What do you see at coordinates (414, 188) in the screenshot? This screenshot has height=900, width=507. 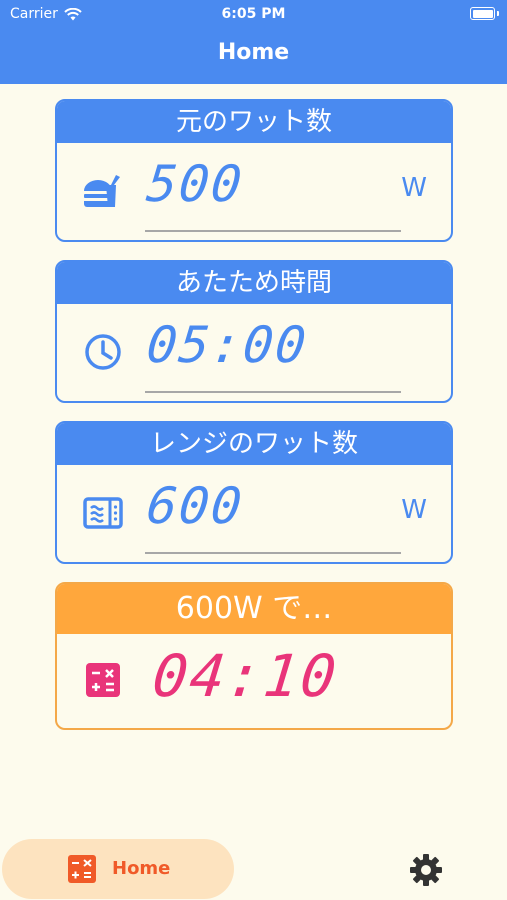 I see `original-watt-unit: W` at bounding box center [414, 188].